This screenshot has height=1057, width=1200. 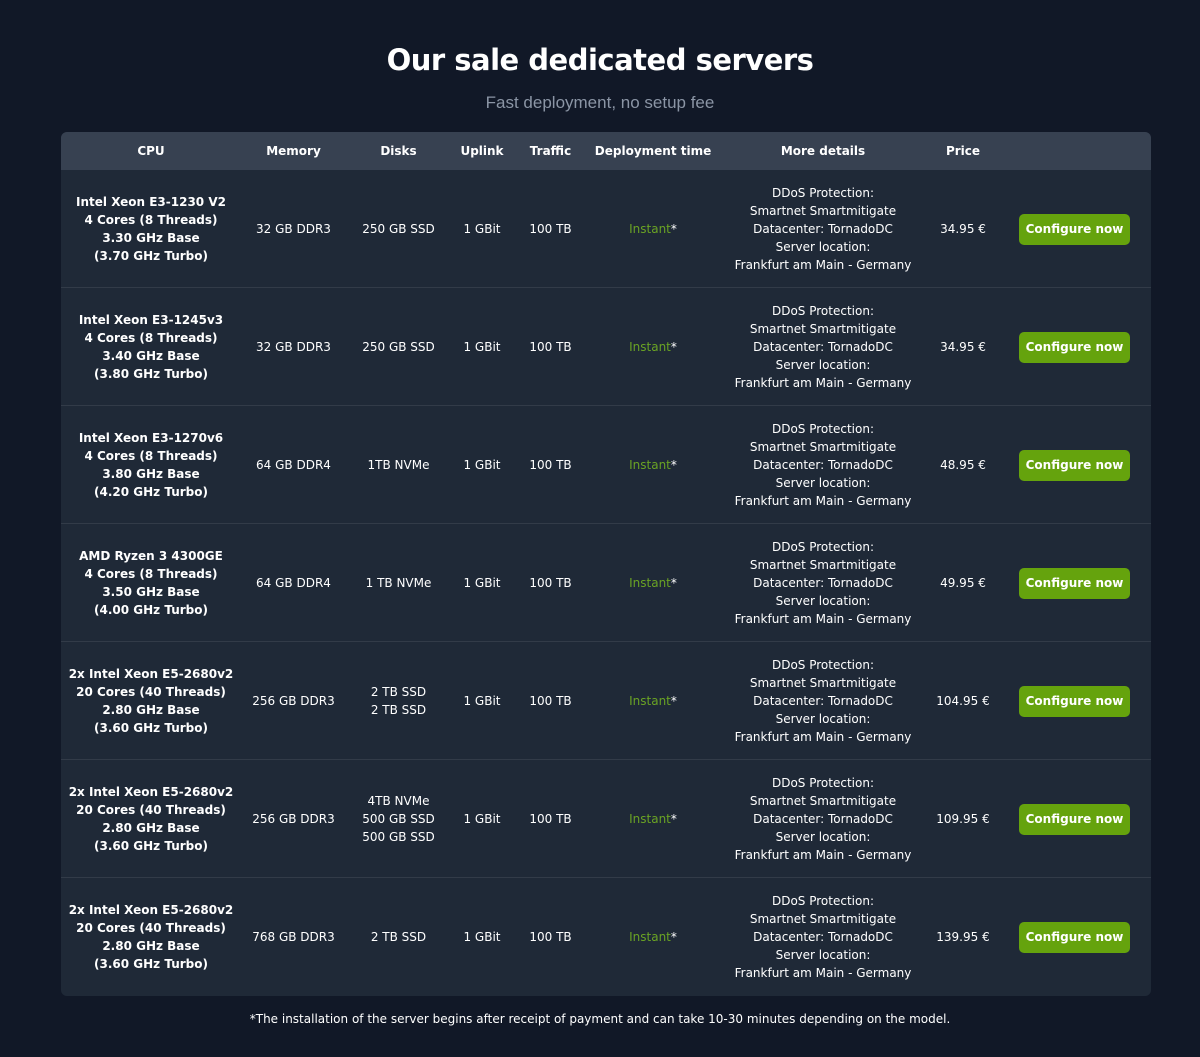 What do you see at coordinates (293, 937) in the screenshot?
I see `memory-cell: 768 GB DDR3` at bounding box center [293, 937].